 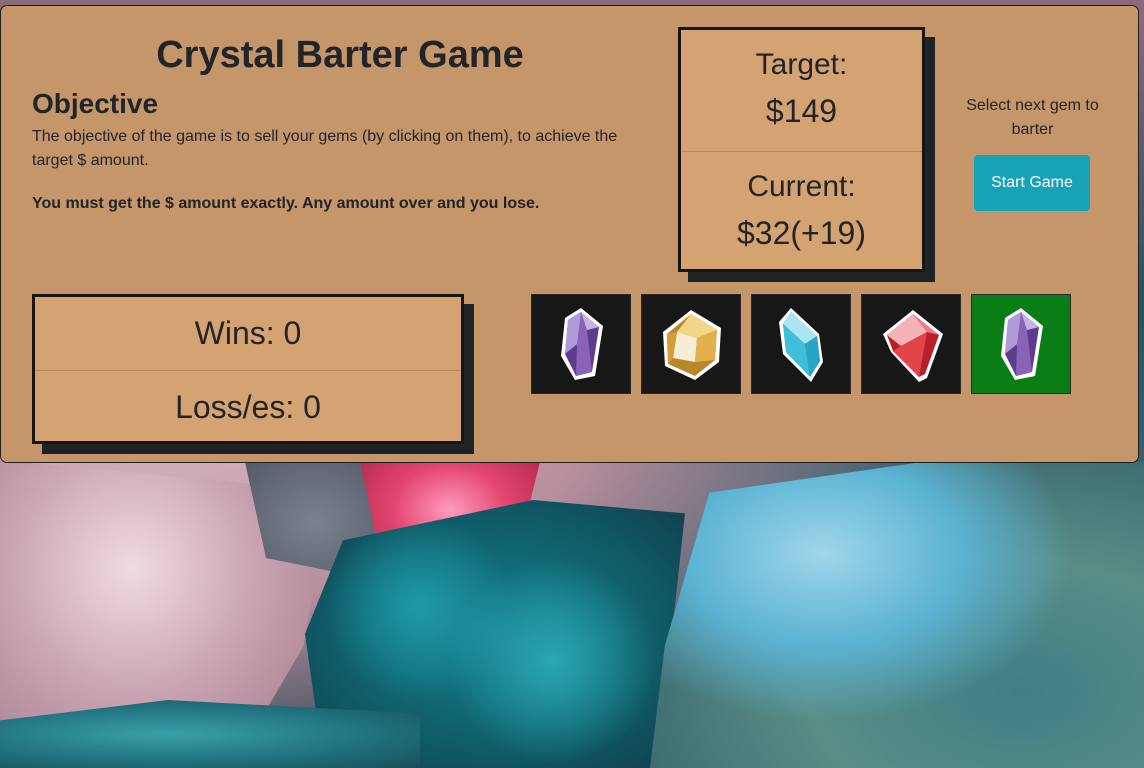 What do you see at coordinates (1032, 117) in the screenshot?
I see `select-gem-prompt: Select next gem to barter` at bounding box center [1032, 117].